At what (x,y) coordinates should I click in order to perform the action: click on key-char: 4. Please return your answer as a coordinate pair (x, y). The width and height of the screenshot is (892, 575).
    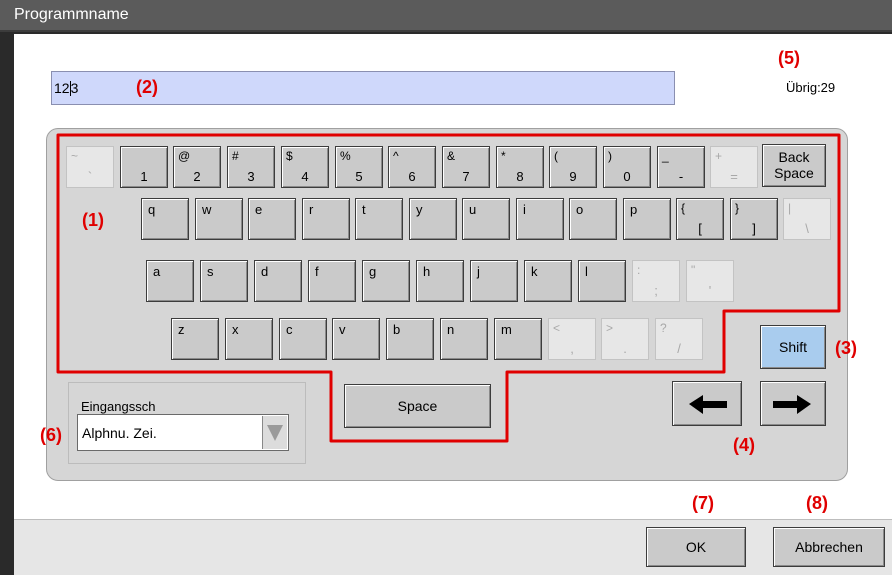
    Looking at the image, I should click on (305, 176).